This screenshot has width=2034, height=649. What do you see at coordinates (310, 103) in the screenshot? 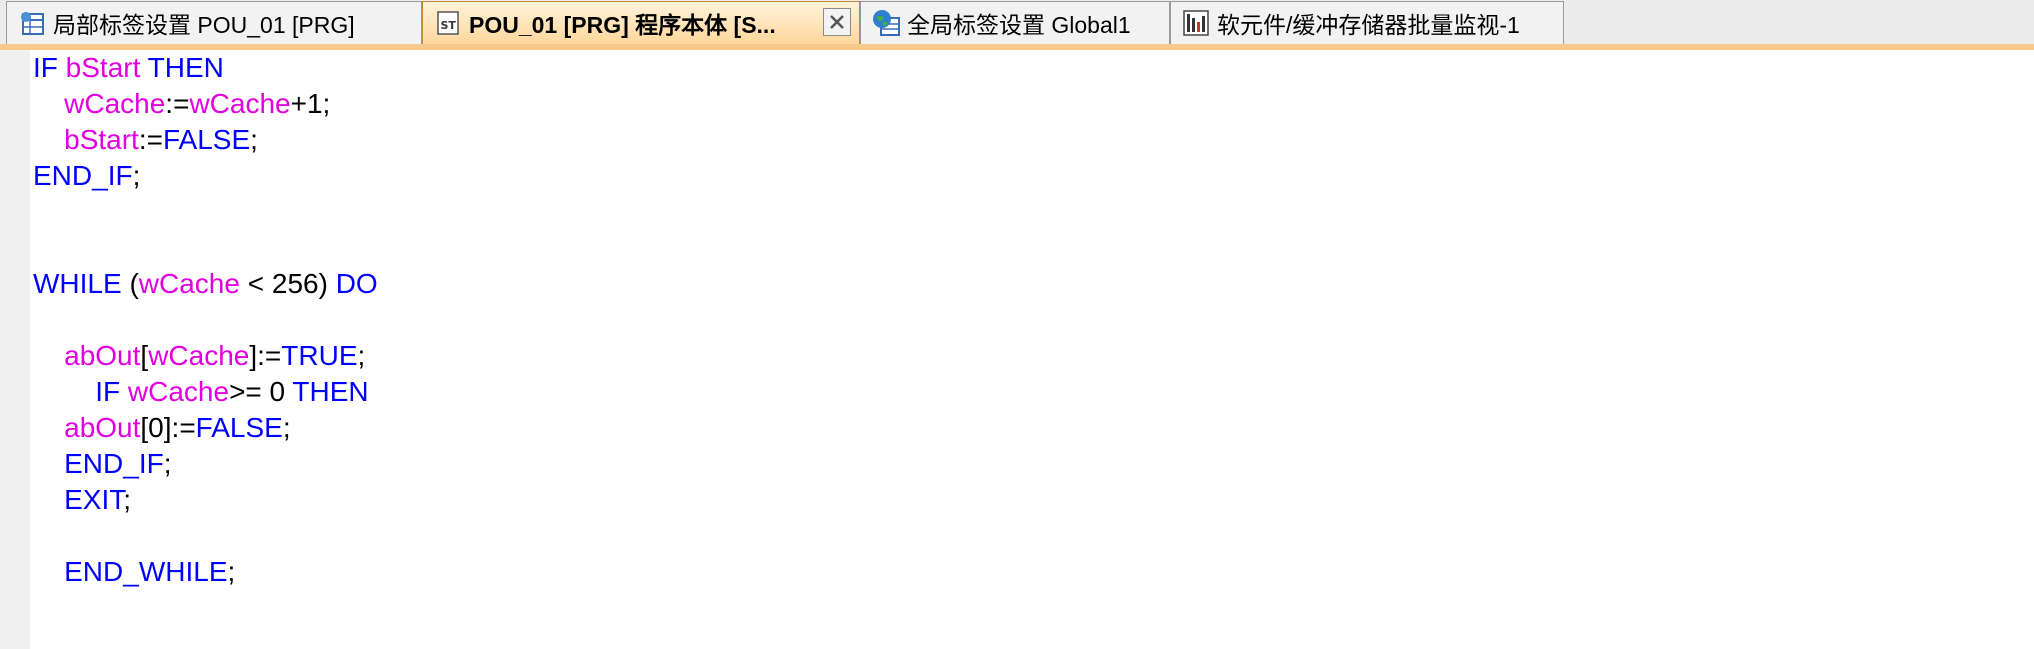
I see `code-text: +1;` at bounding box center [310, 103].